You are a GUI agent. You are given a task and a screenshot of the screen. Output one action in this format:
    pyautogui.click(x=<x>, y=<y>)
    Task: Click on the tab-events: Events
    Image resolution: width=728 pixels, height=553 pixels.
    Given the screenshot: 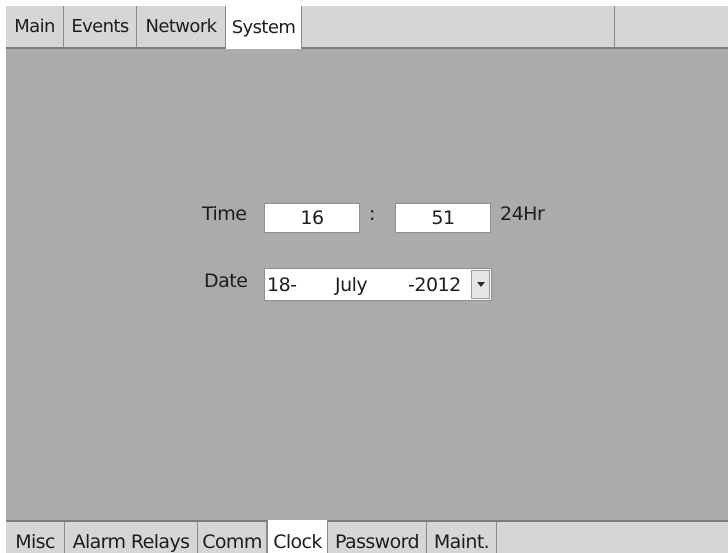 What is the action you would take?
    pyautogui.click(x=100, y=26)
    